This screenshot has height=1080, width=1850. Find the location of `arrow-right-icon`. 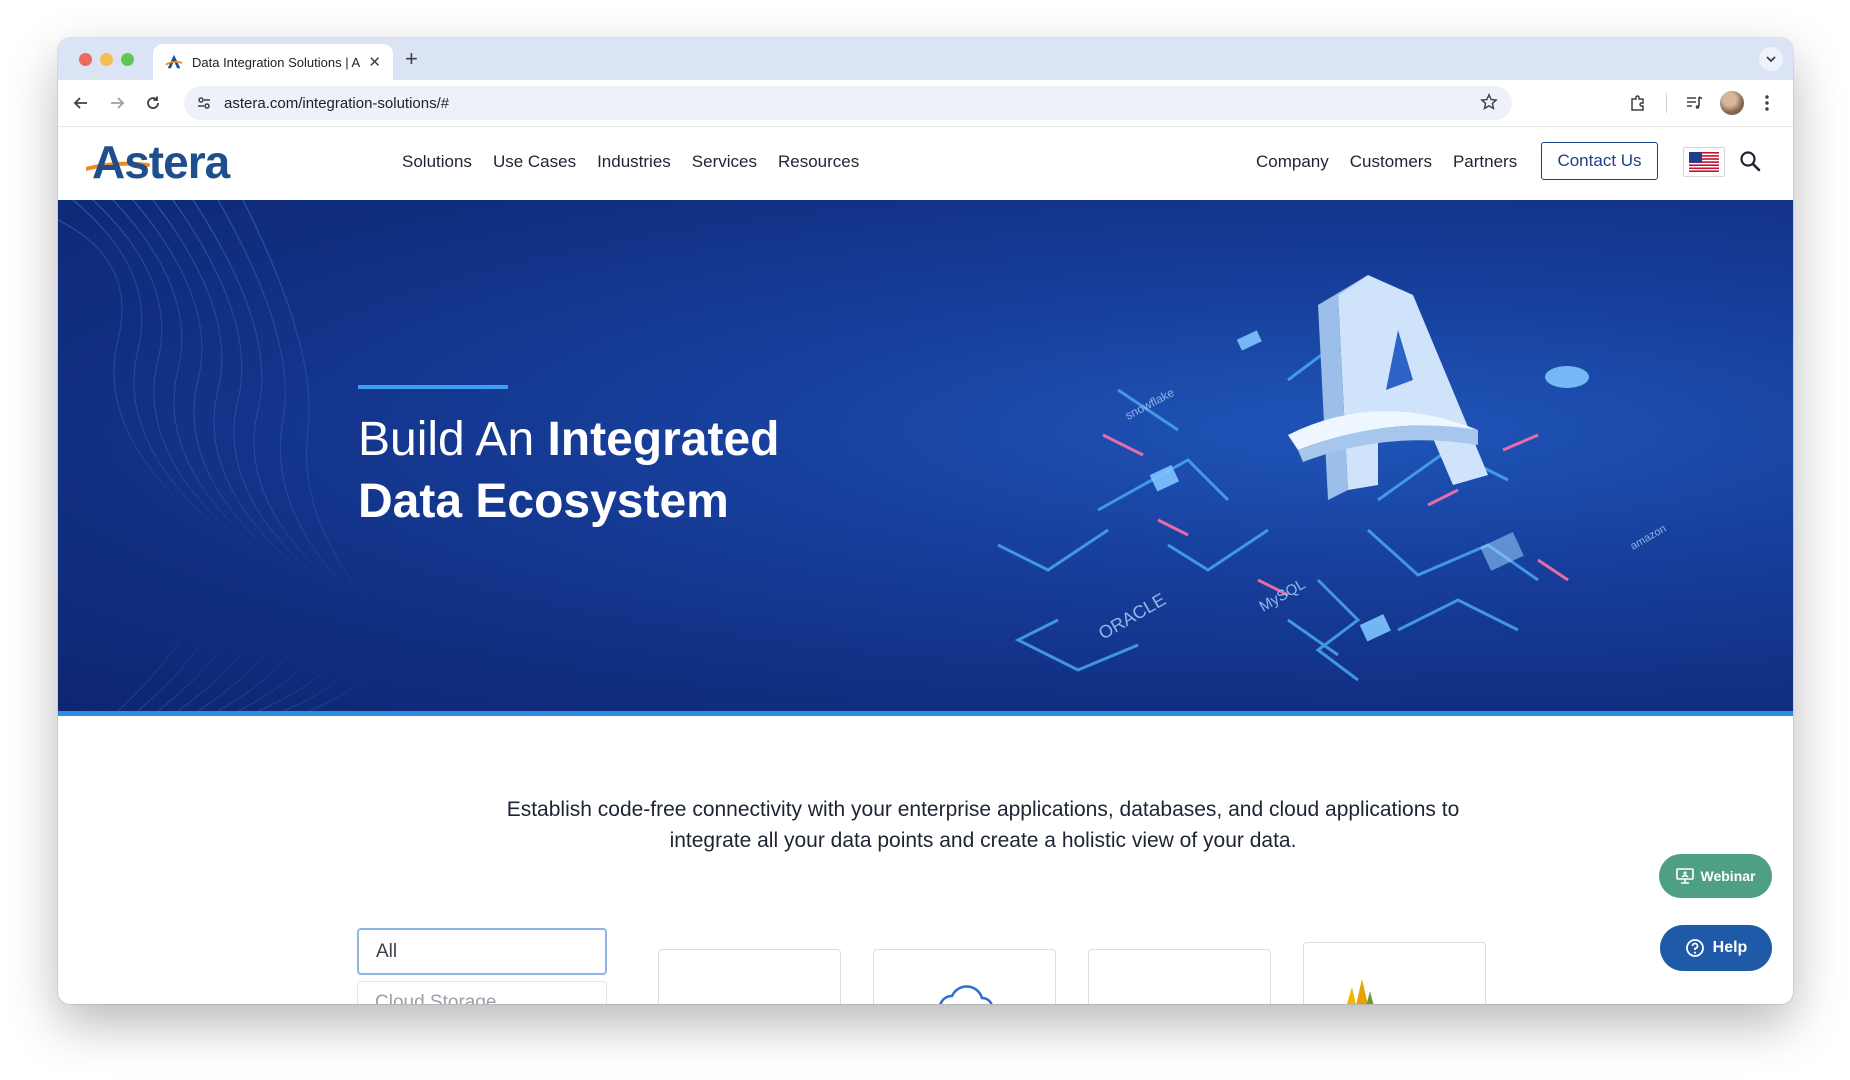

arrow-right-icon is located at coordinates (118, 103).